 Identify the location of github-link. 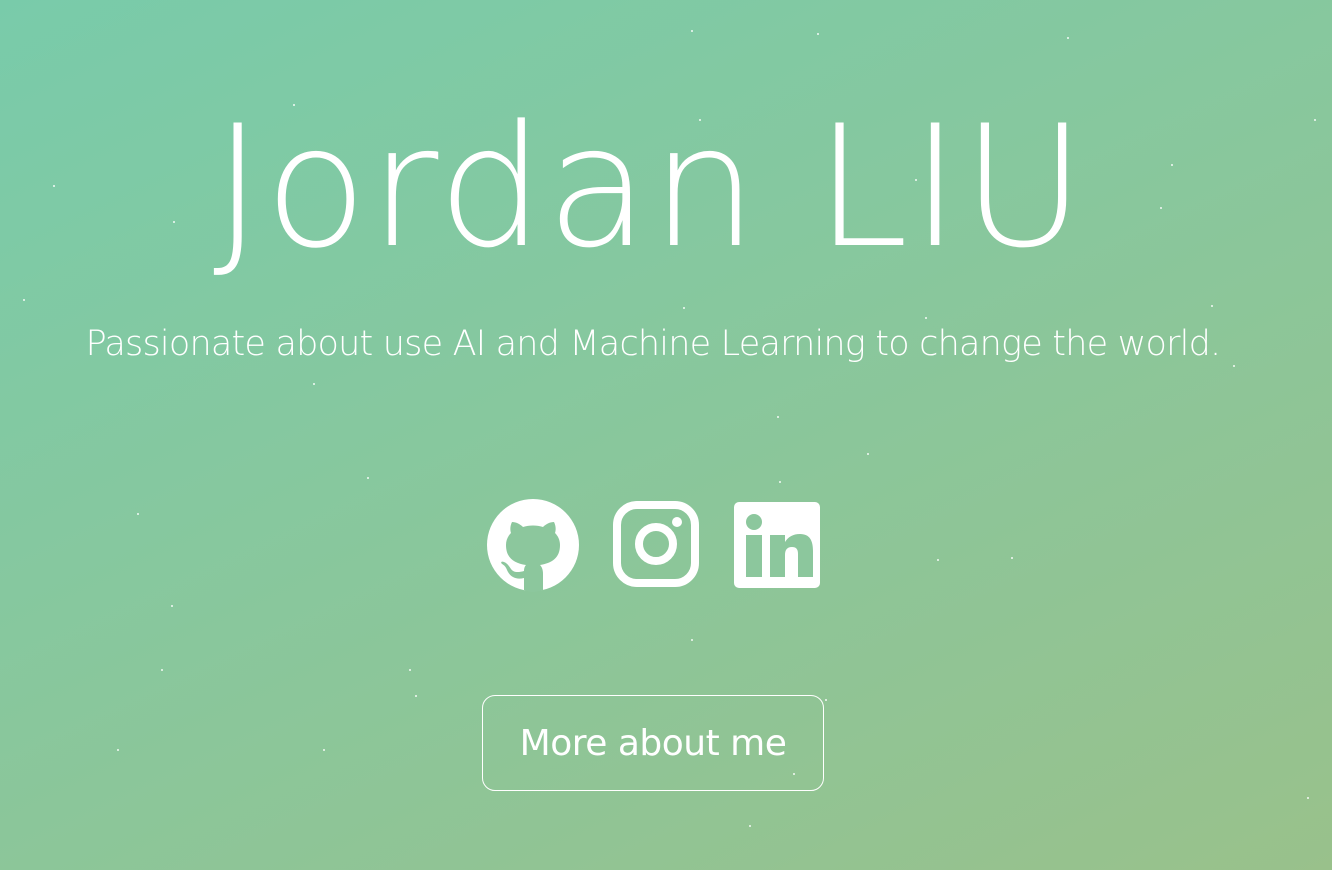
(532, 545).